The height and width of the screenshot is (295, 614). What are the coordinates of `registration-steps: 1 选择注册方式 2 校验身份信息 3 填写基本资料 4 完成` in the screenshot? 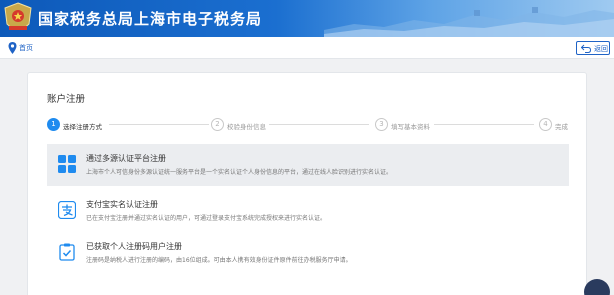 It's located at (312, 125).